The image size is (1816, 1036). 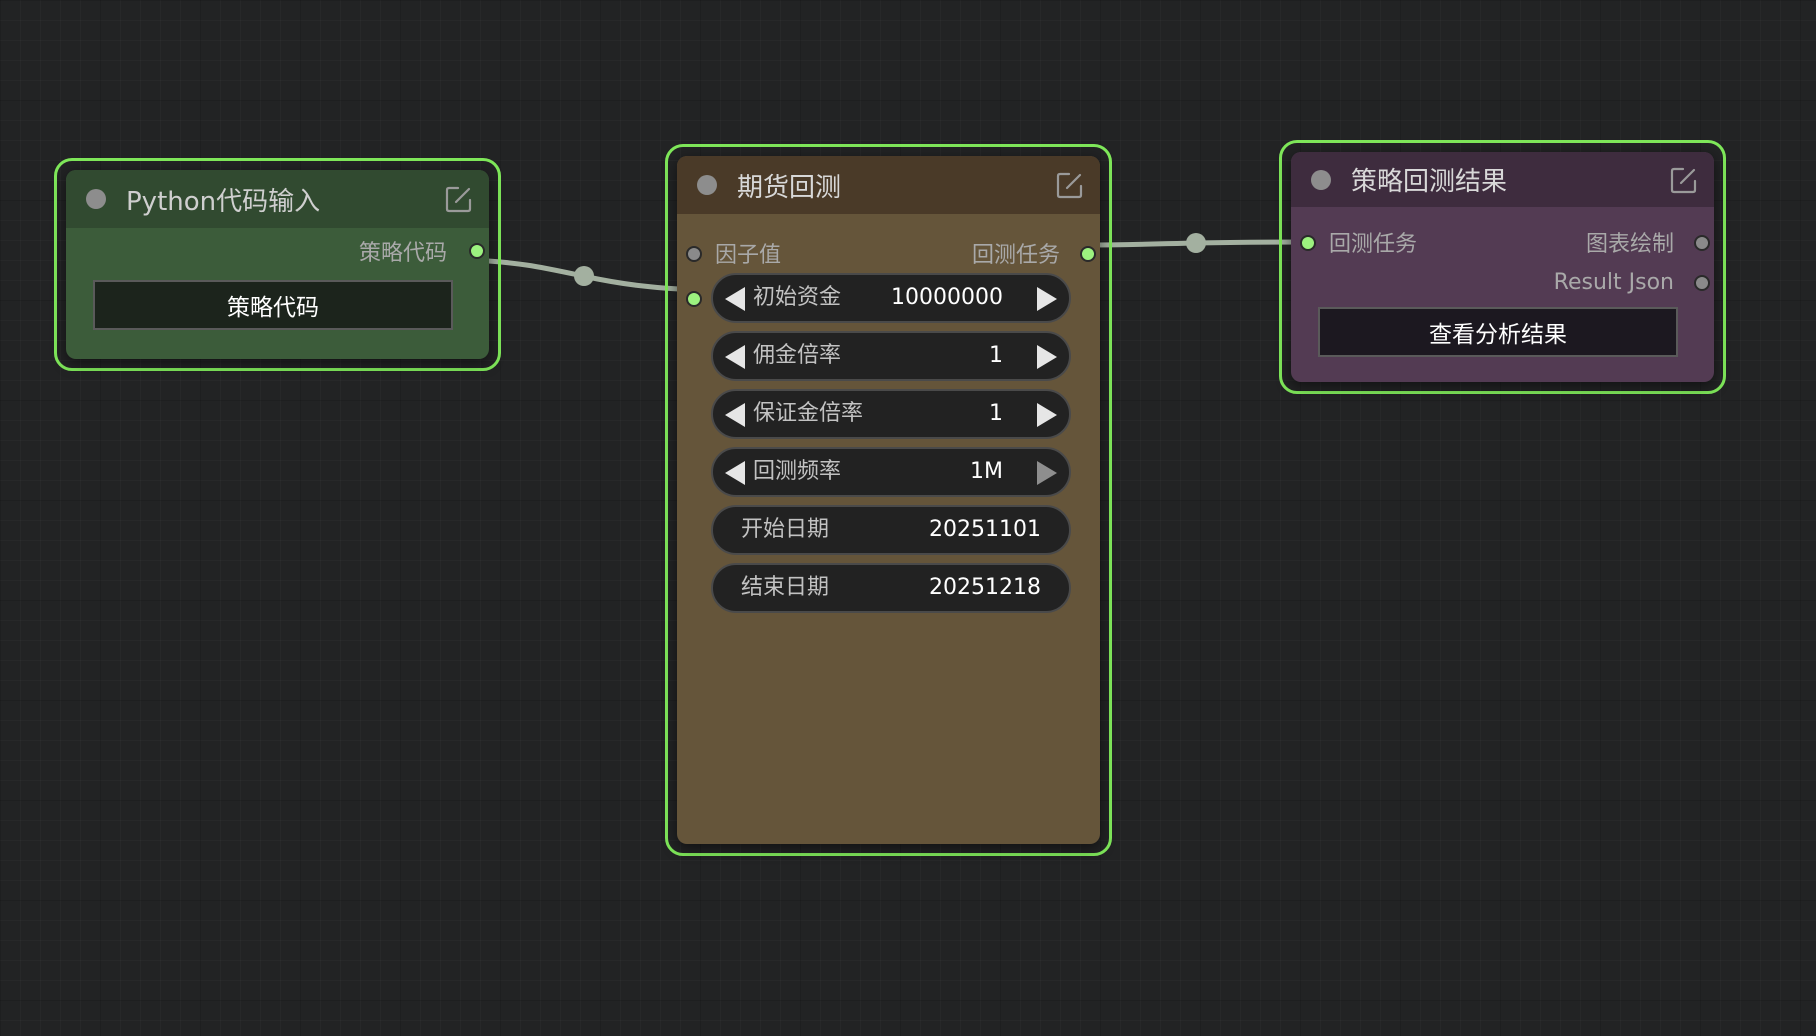 I want to click on node-header: Python代码输入, so click(x=277, y=199).